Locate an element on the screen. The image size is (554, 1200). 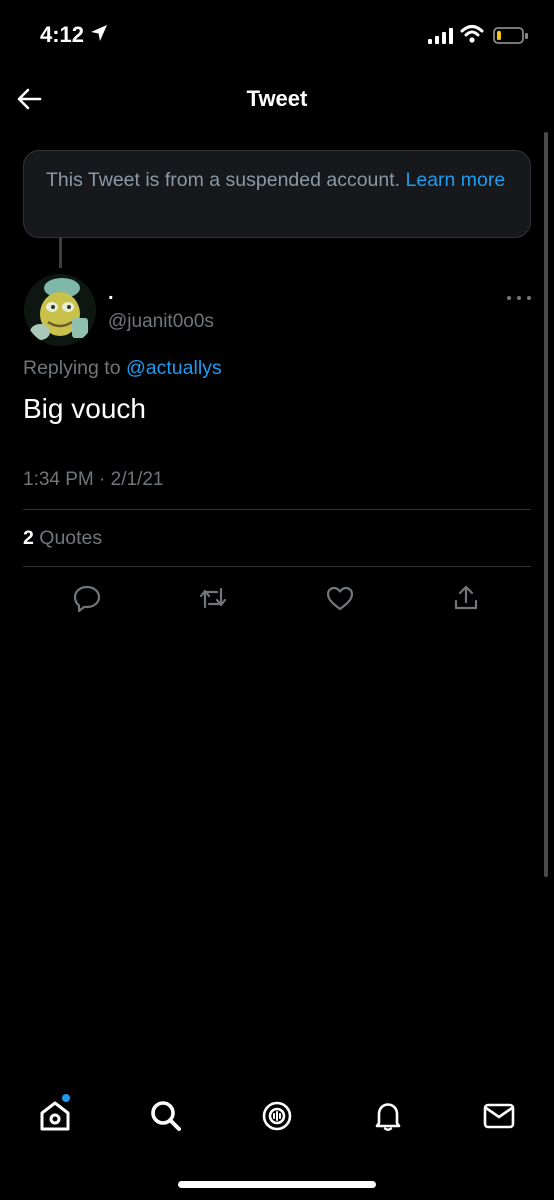
thread-connector-line is located at coordinates (60, 253).